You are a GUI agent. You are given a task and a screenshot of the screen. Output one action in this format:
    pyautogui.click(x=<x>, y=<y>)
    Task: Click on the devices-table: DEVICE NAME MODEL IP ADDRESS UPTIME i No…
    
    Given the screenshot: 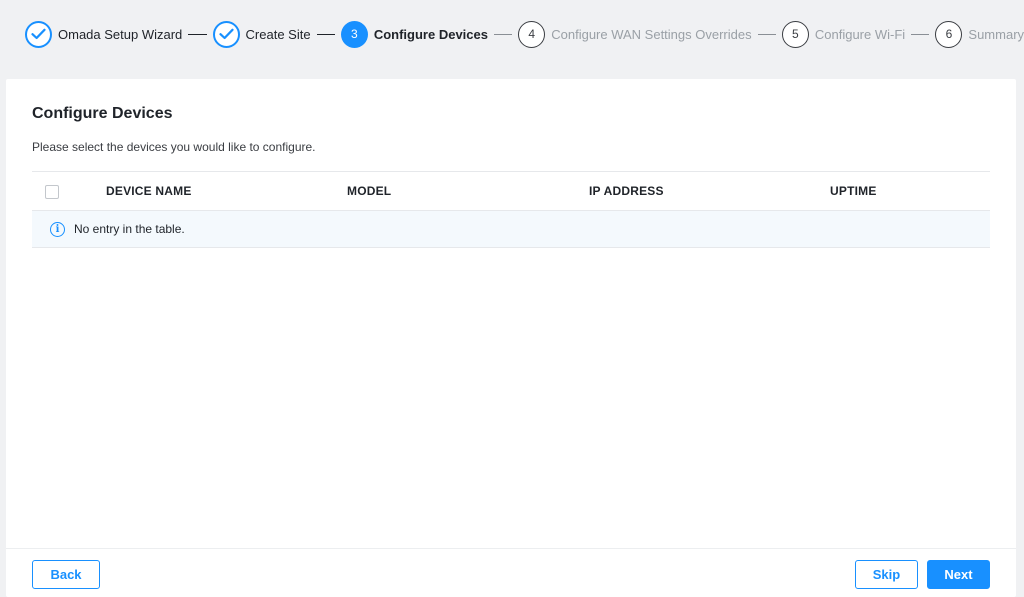 What is the action you would take?
    pyautogui.click(x=511, y=209)
    